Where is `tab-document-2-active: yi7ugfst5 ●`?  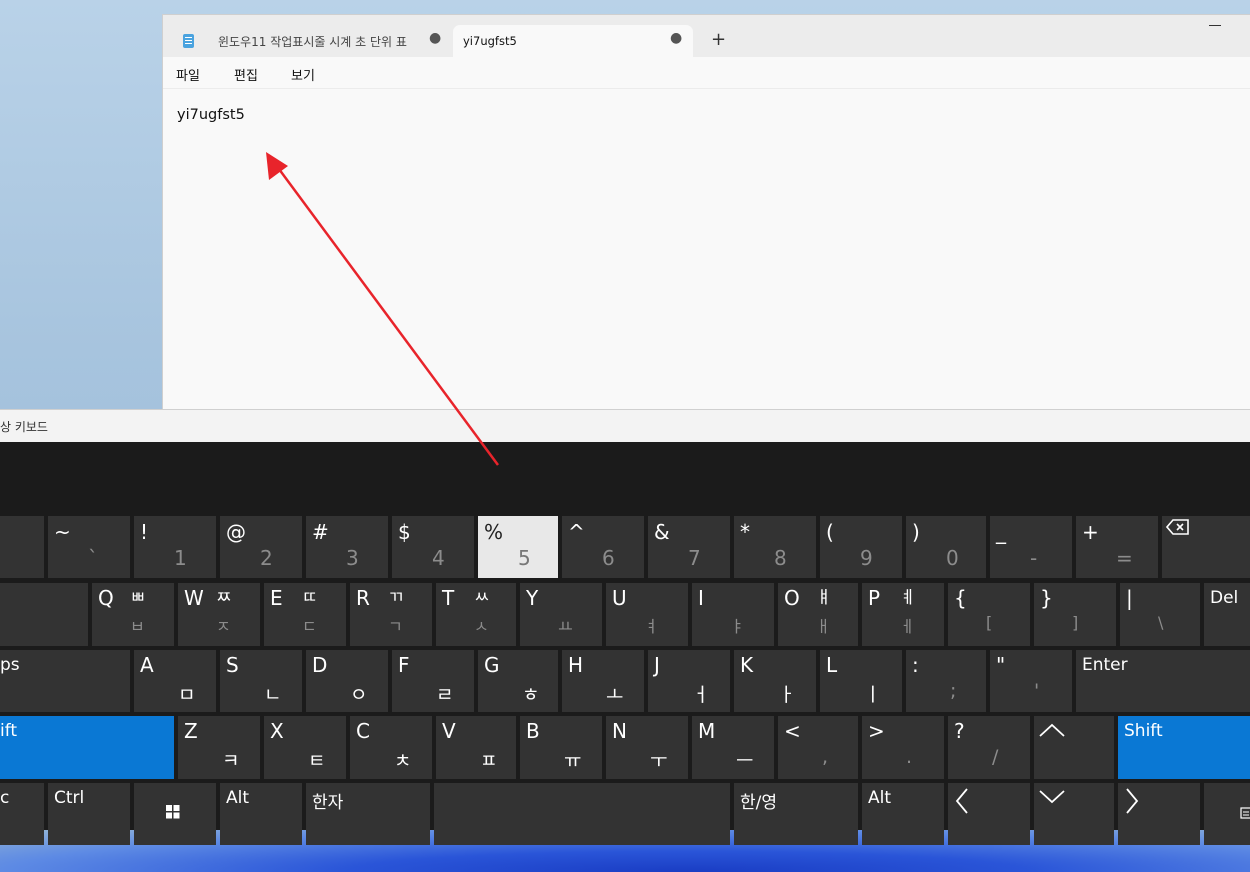
tab-document-2-active: yi7ugfst5 ● is located at coordinates (573, 41).